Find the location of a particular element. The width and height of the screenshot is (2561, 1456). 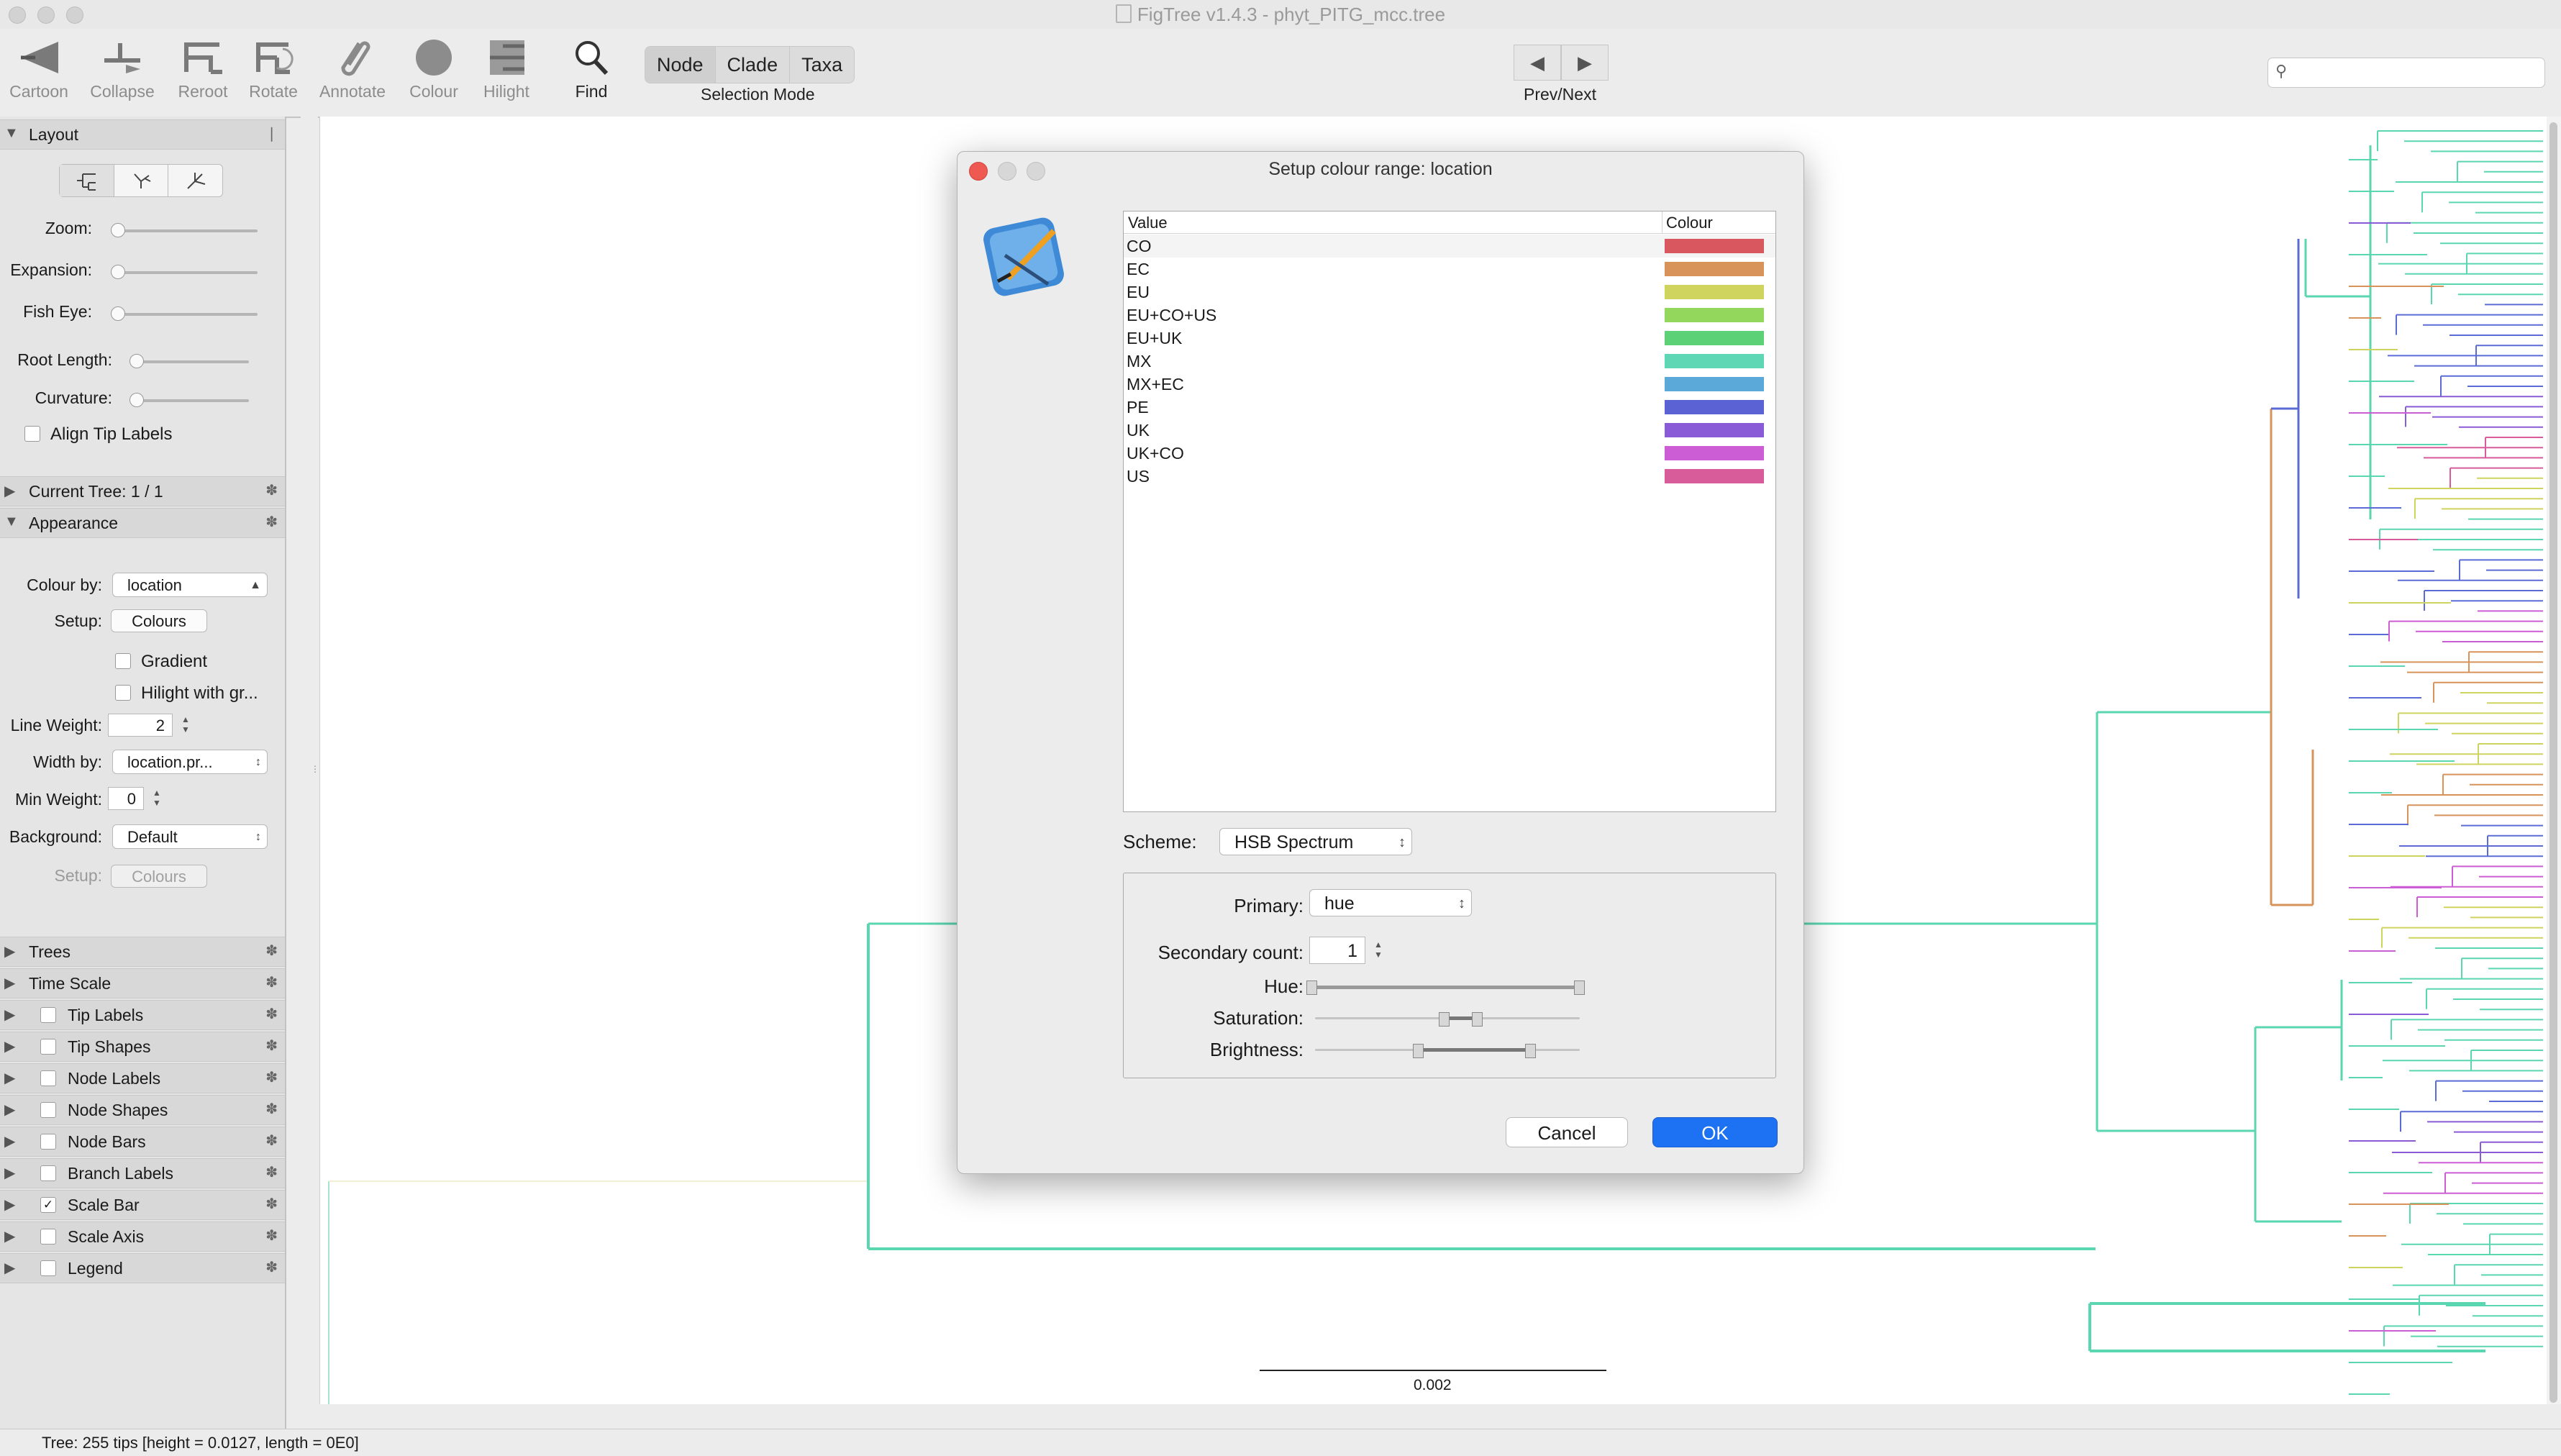

tab-taxa: Taxa is located at coordinates (822, 65).